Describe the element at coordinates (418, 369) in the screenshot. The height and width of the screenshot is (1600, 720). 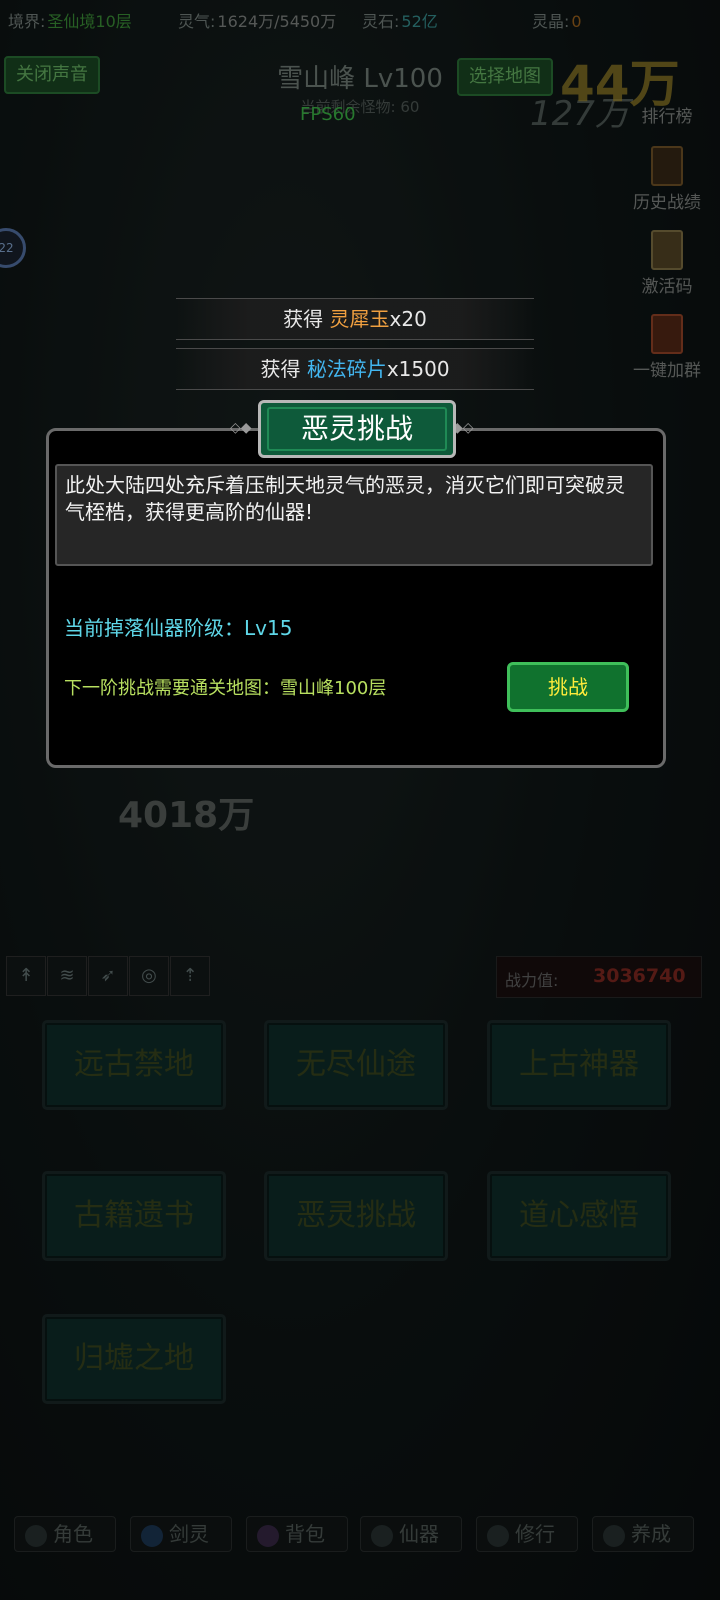
I see `toast-qty: x1500` at that location.